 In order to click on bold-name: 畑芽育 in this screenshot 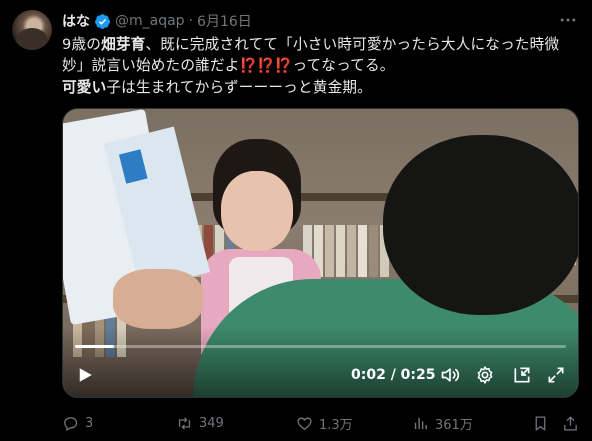, I will do `click(123, 44)`.